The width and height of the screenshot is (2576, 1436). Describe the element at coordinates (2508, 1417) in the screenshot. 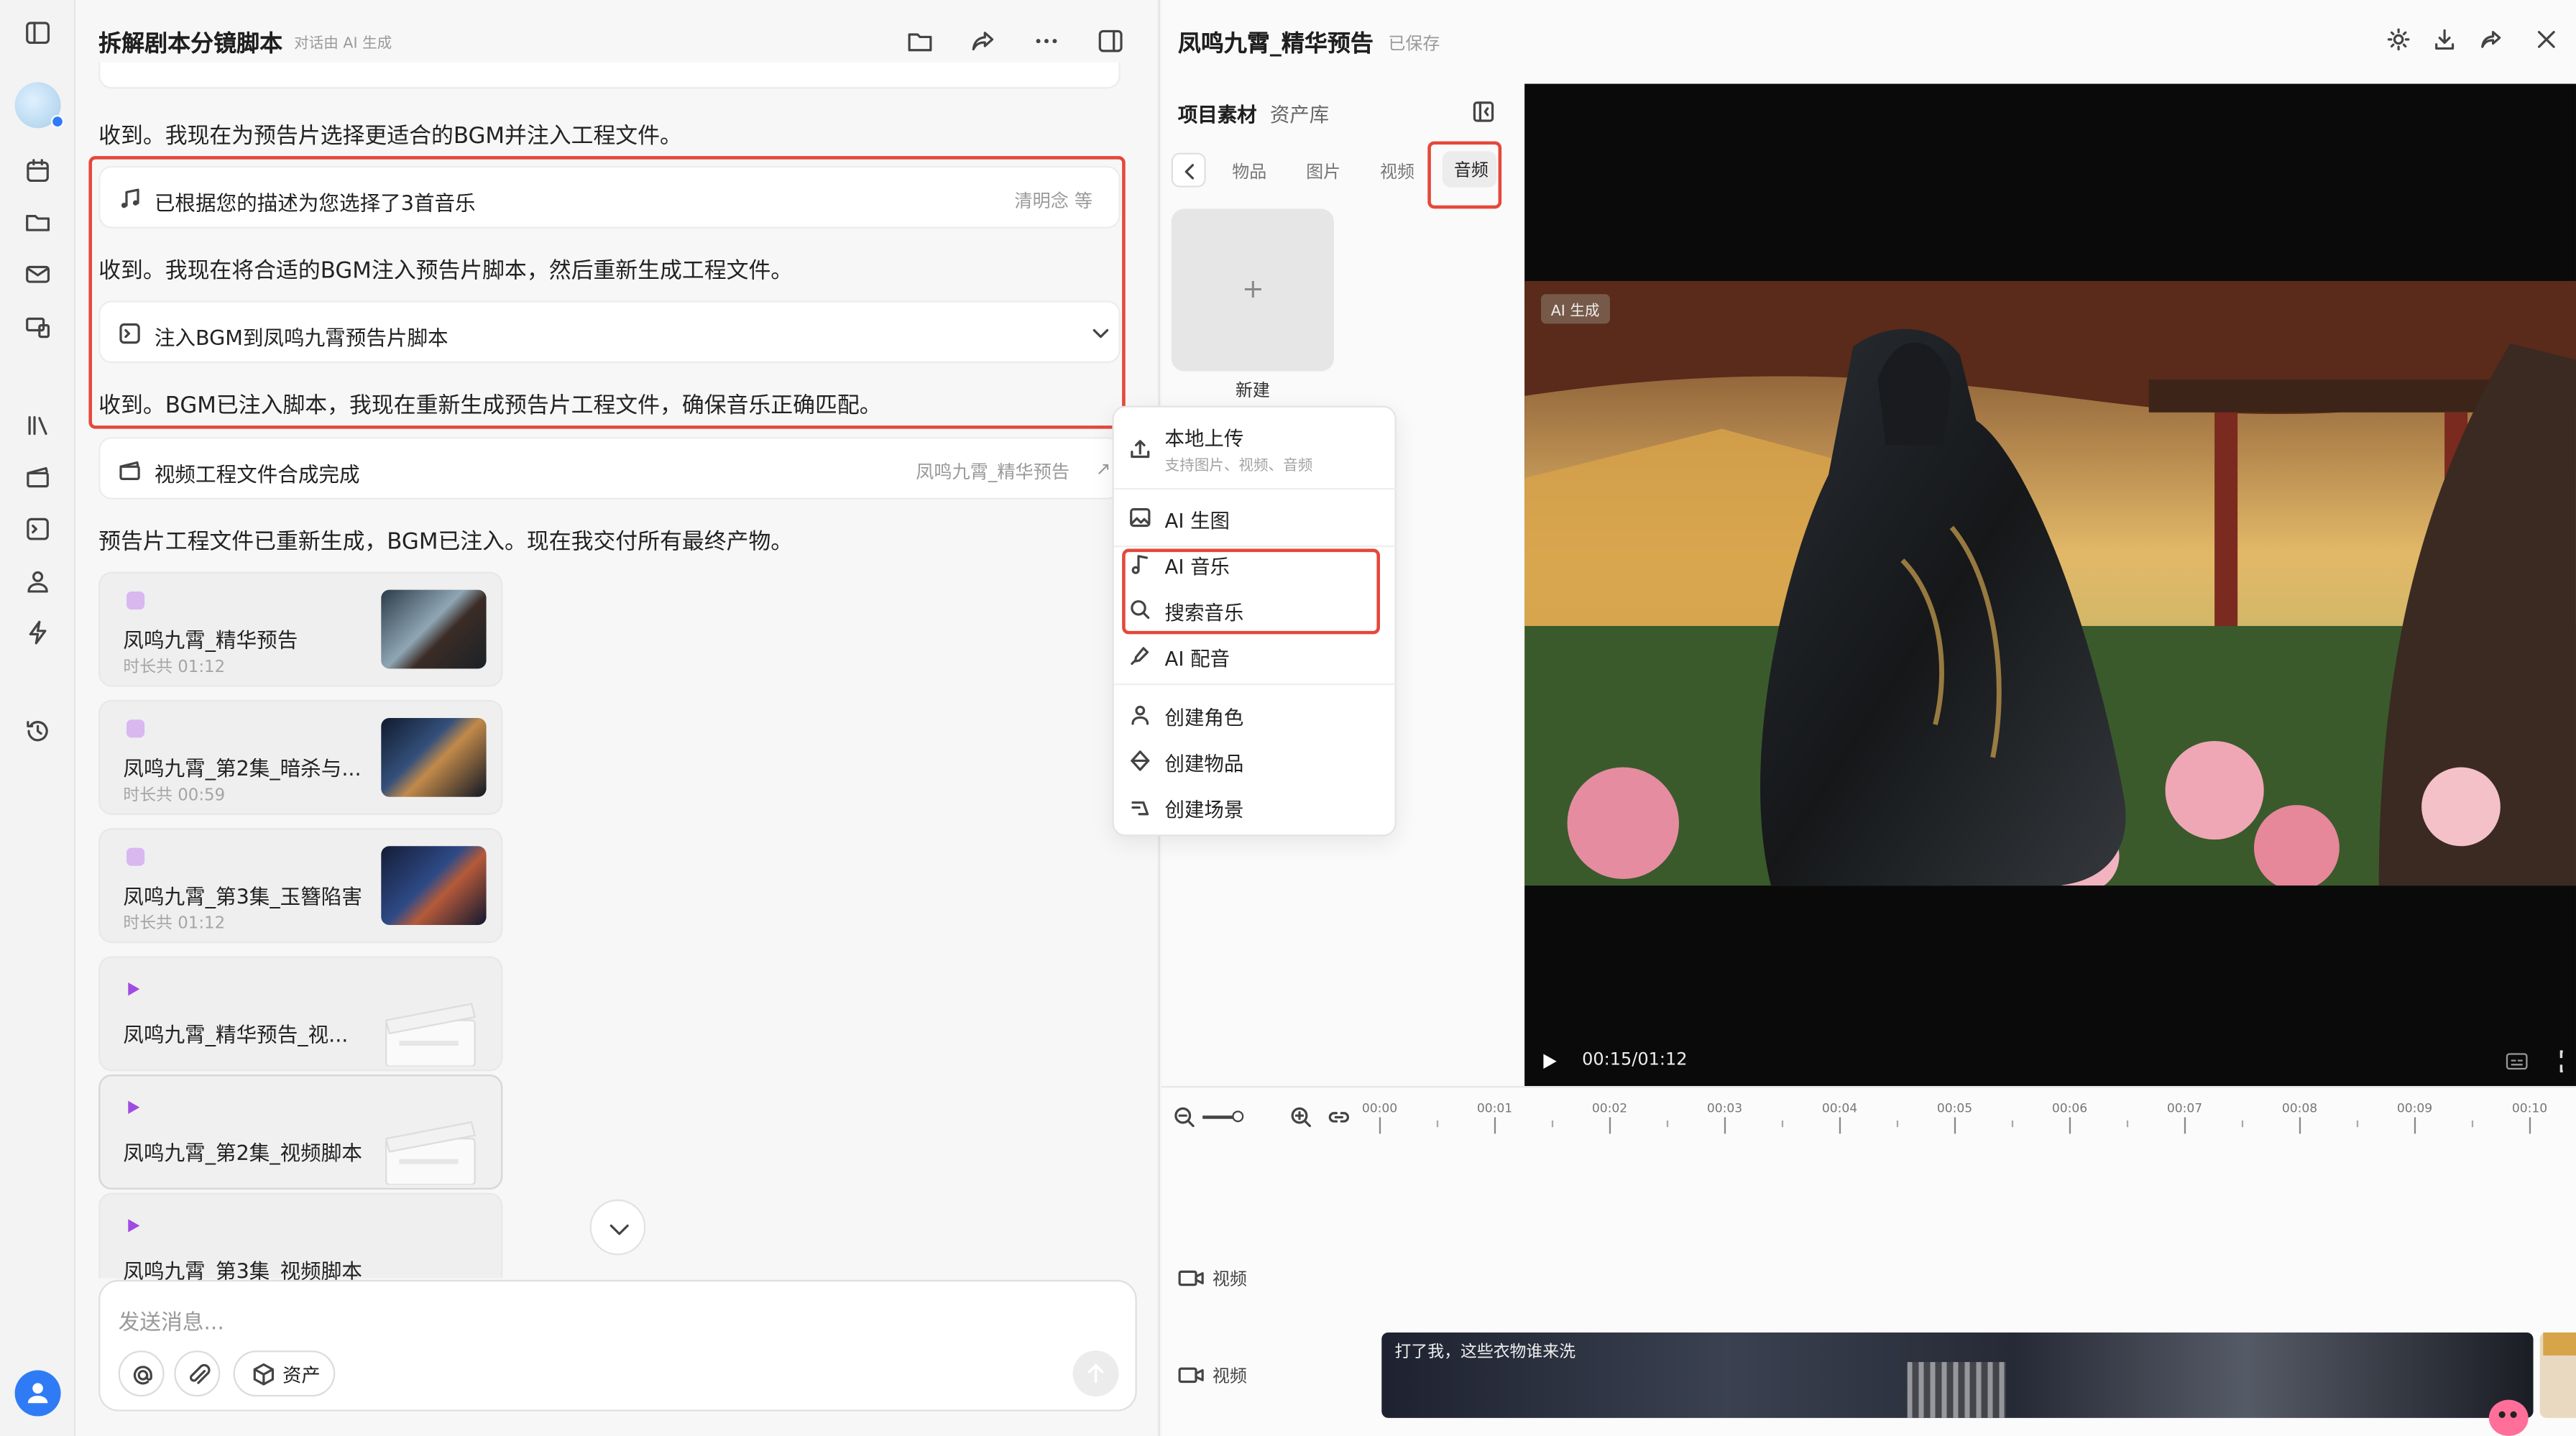

I see `mascot-icon` at that location.